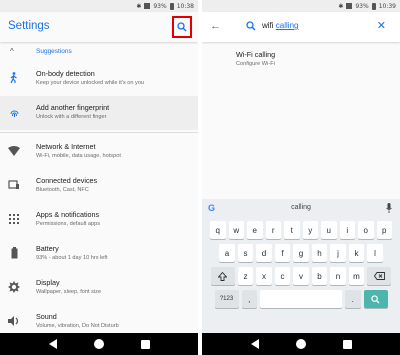 The height and width of the screenshot is (355, 400). Describe the element at coordinates (14, 78) in the screenshot. I see `person-walking-icon` at that location.